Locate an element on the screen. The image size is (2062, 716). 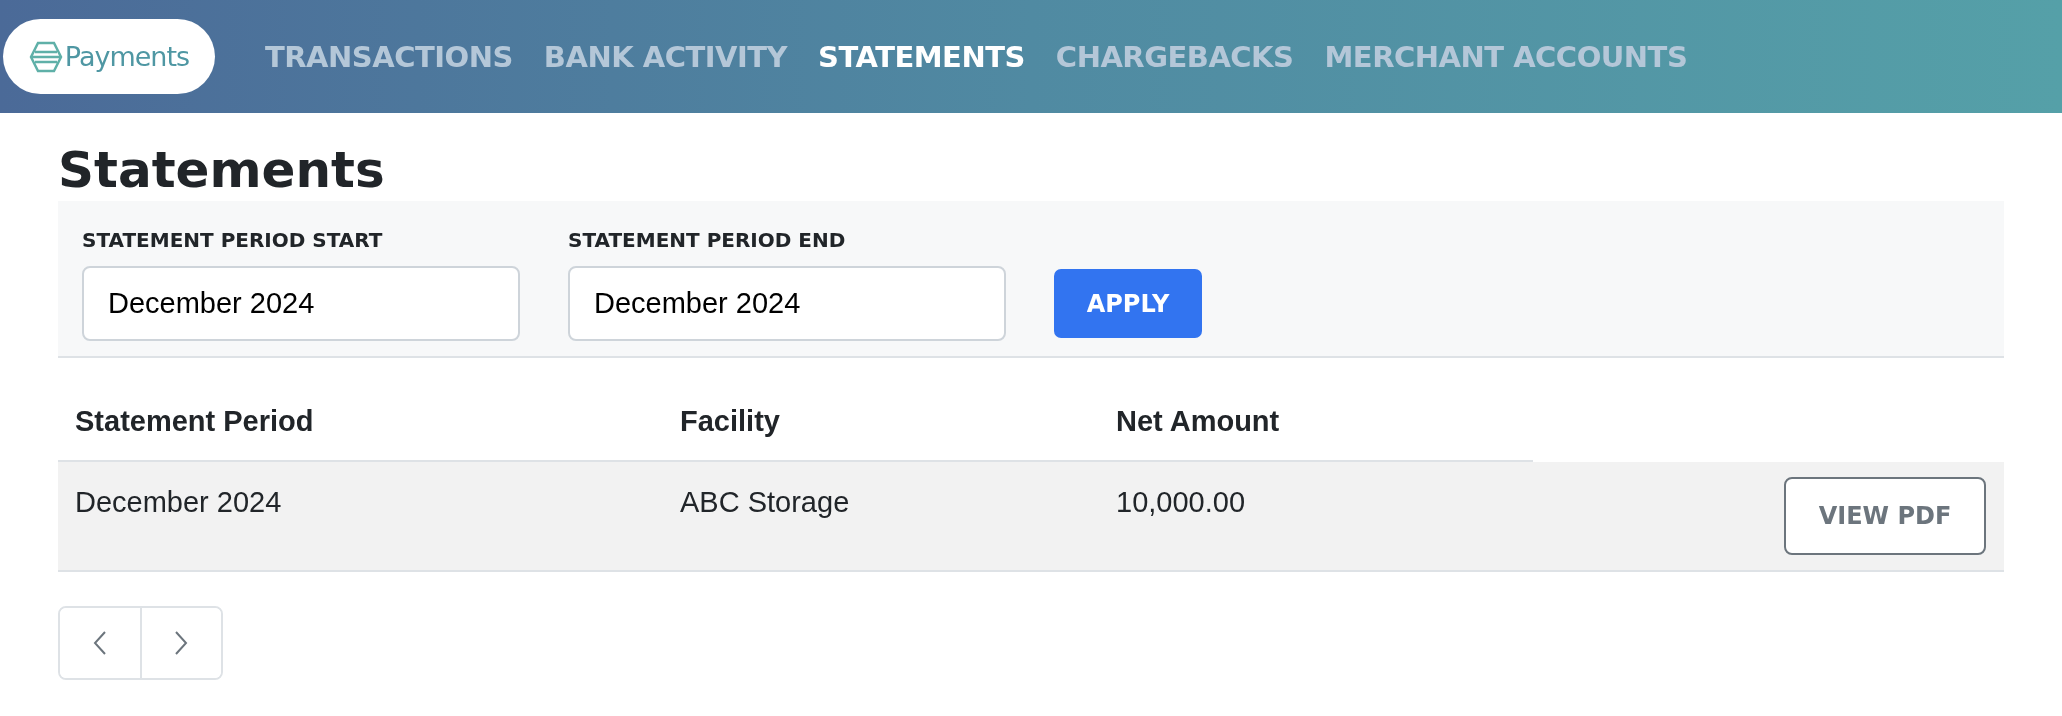
nav-tab: MERCHANT ACCOUNTS is located at coordinates (1506, 56).